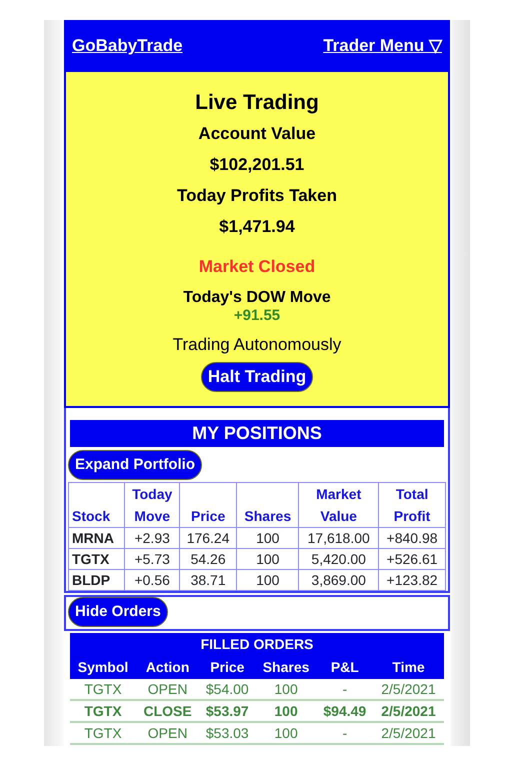 The height and width of the screenshot is (768, 512). What do you see at coordinates (152, 538) in the screenshot?
I see `table-cell: +2.93` at bounding box center [152, 538].